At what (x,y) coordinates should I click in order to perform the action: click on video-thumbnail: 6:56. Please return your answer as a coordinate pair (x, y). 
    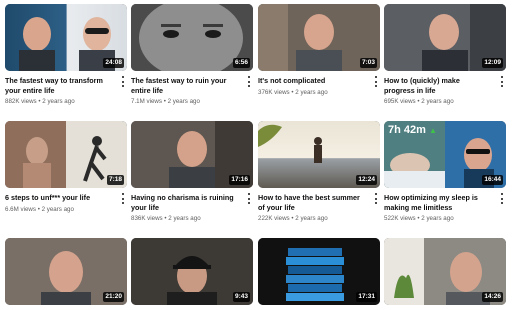
    Looking at the image, I should click on (192, 37).